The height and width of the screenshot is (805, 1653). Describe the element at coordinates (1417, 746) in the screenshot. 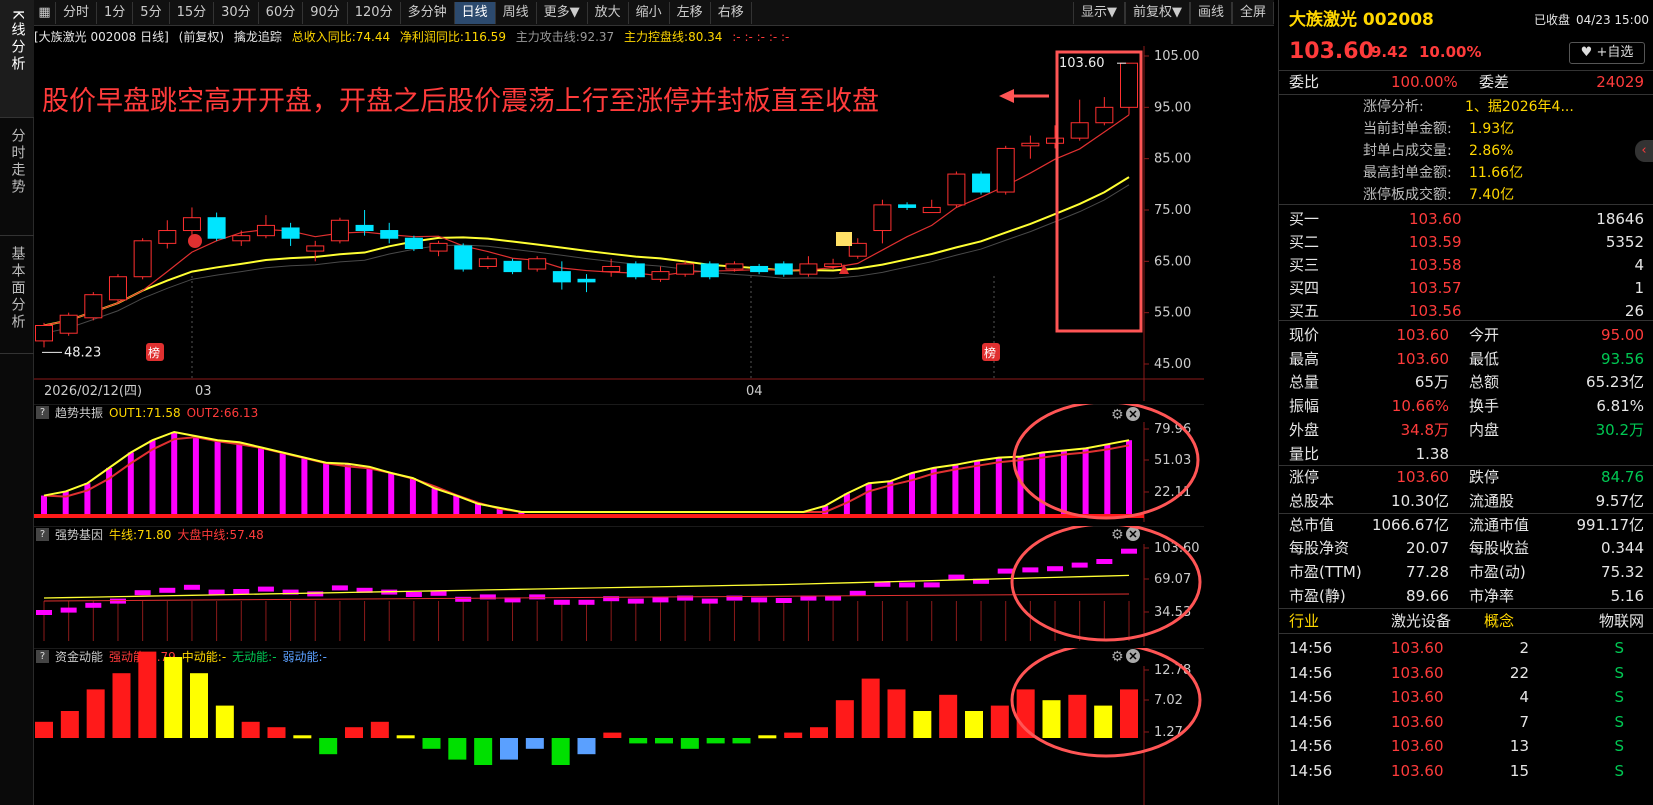

I see `tick-price: 103.60` at that location.